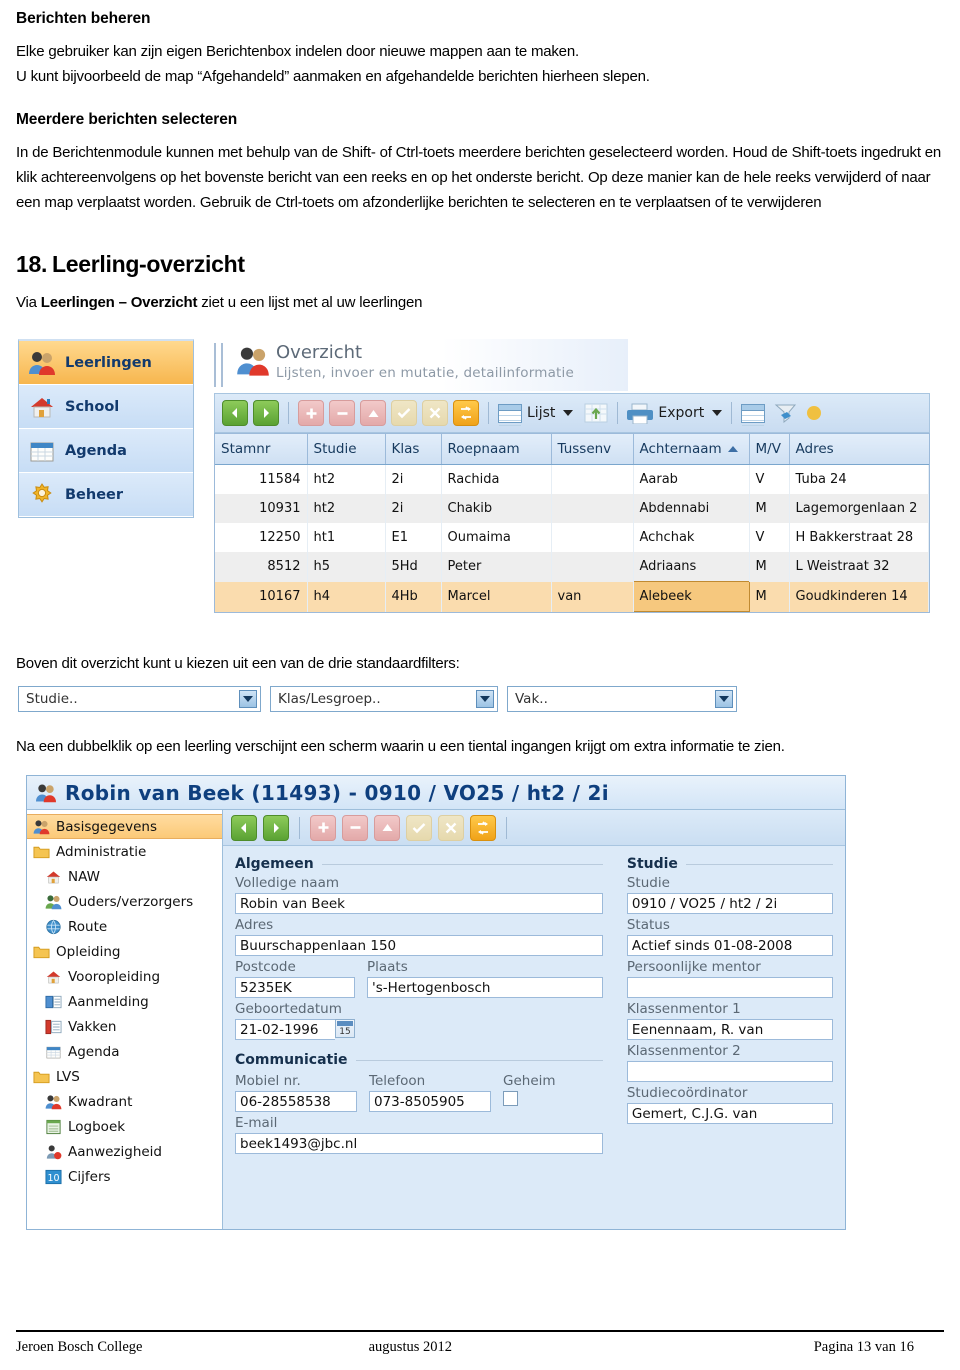 This screenshot has height=1370, width=960. What do you see at coordinates (124, 926) in the screenshot?
I see `tree-item-route: Route` at bounding box center [124, 926].